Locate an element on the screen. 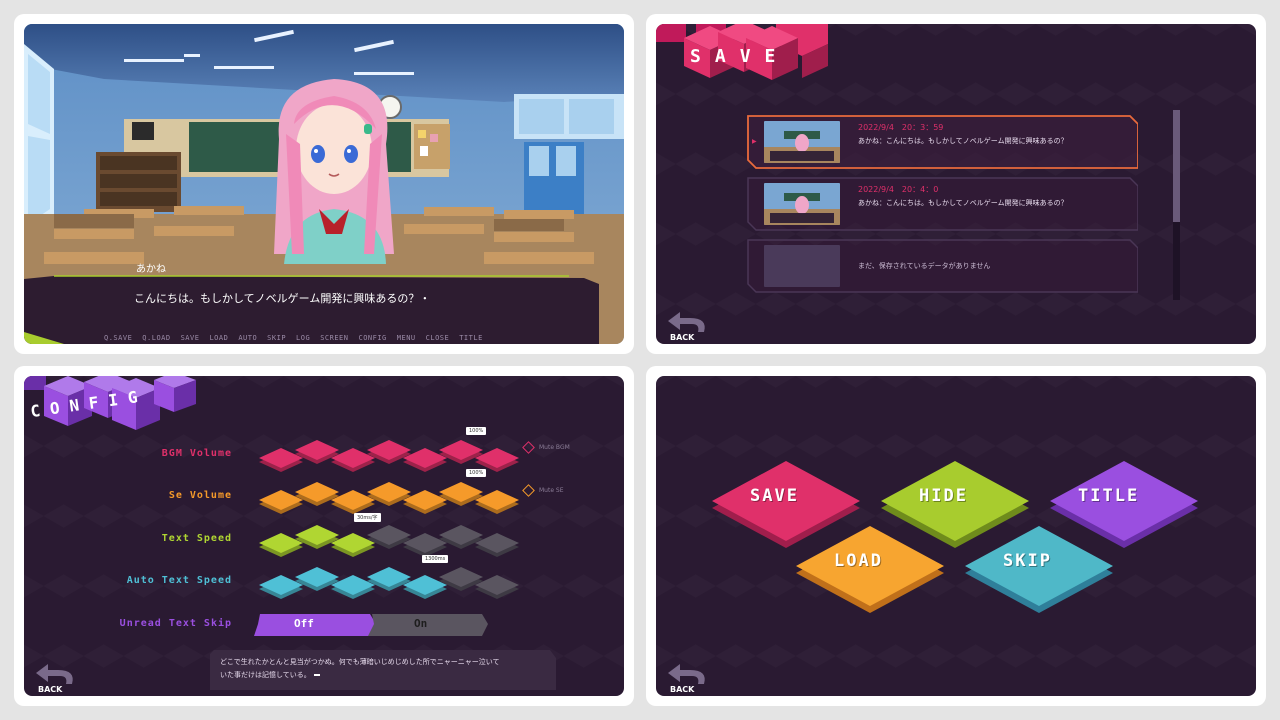  sample-text-line-2-text: いた事だけは記憶している。 is located at coordinates (265, 675).